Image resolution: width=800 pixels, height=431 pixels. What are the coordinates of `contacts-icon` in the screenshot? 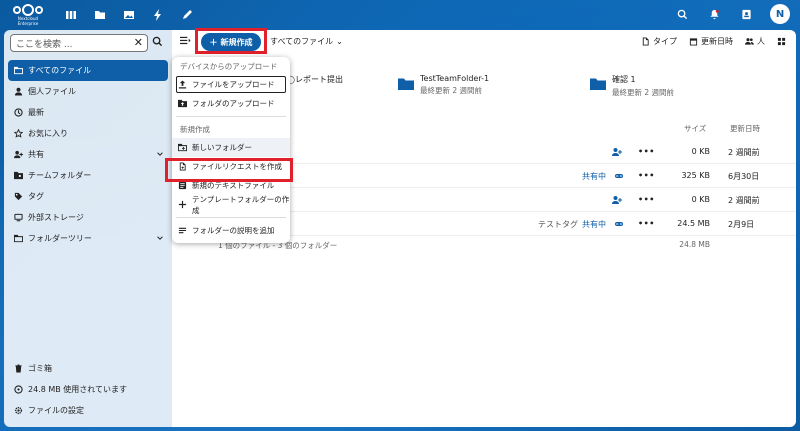 It's located at (746, 14).